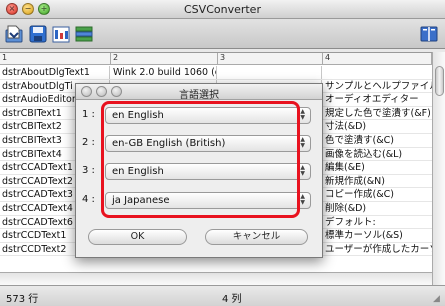 Image resolution: width=445 pixels, height=306 pixels. What do you see at coordinates (377, 222) in the screenshot?
I see `table-cell: デフォルト:` at bounding box center [377, 222].